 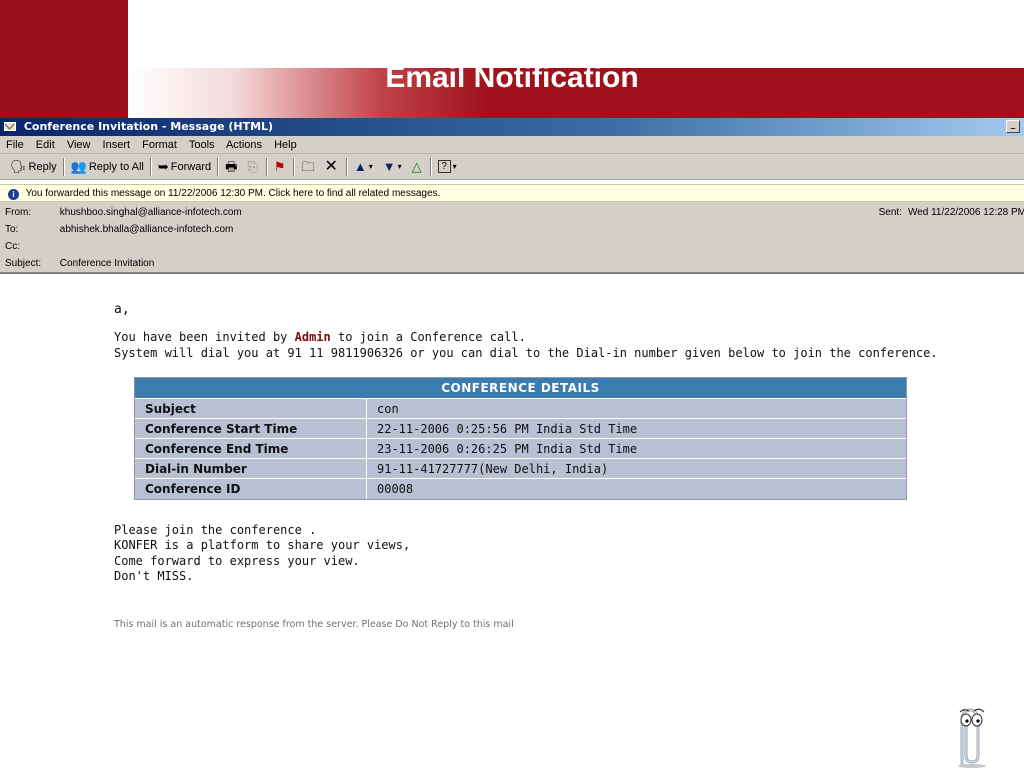 What do you see at coordinates (636, 489) in the screenshot?
I see `detail-value: 00008` at bounding box center [636, 489].